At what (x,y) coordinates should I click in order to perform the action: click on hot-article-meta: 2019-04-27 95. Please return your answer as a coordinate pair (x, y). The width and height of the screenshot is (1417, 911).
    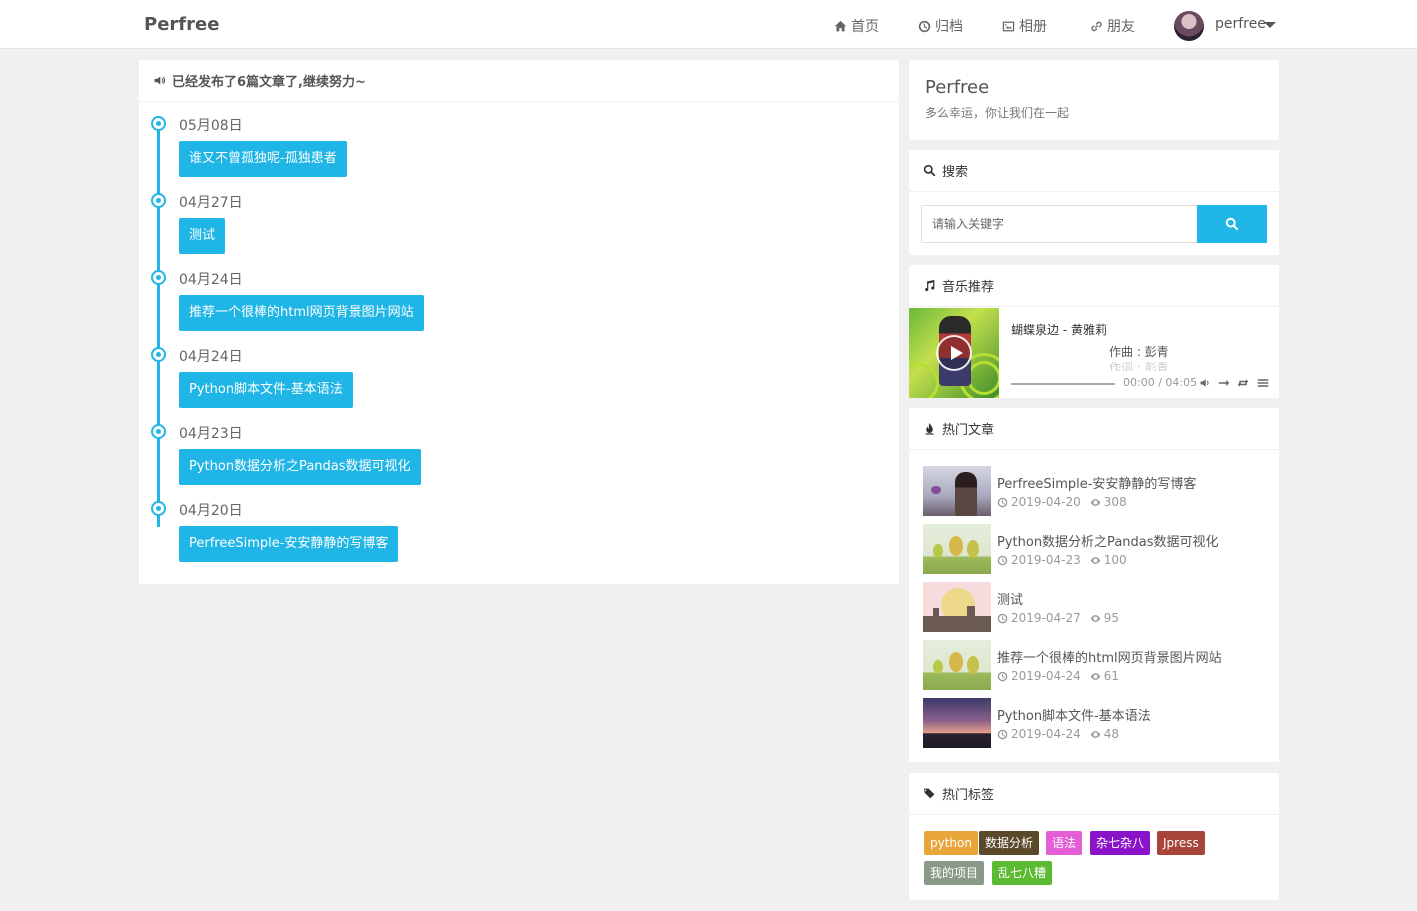
    Looking at the image, I should click on (1058, 618).